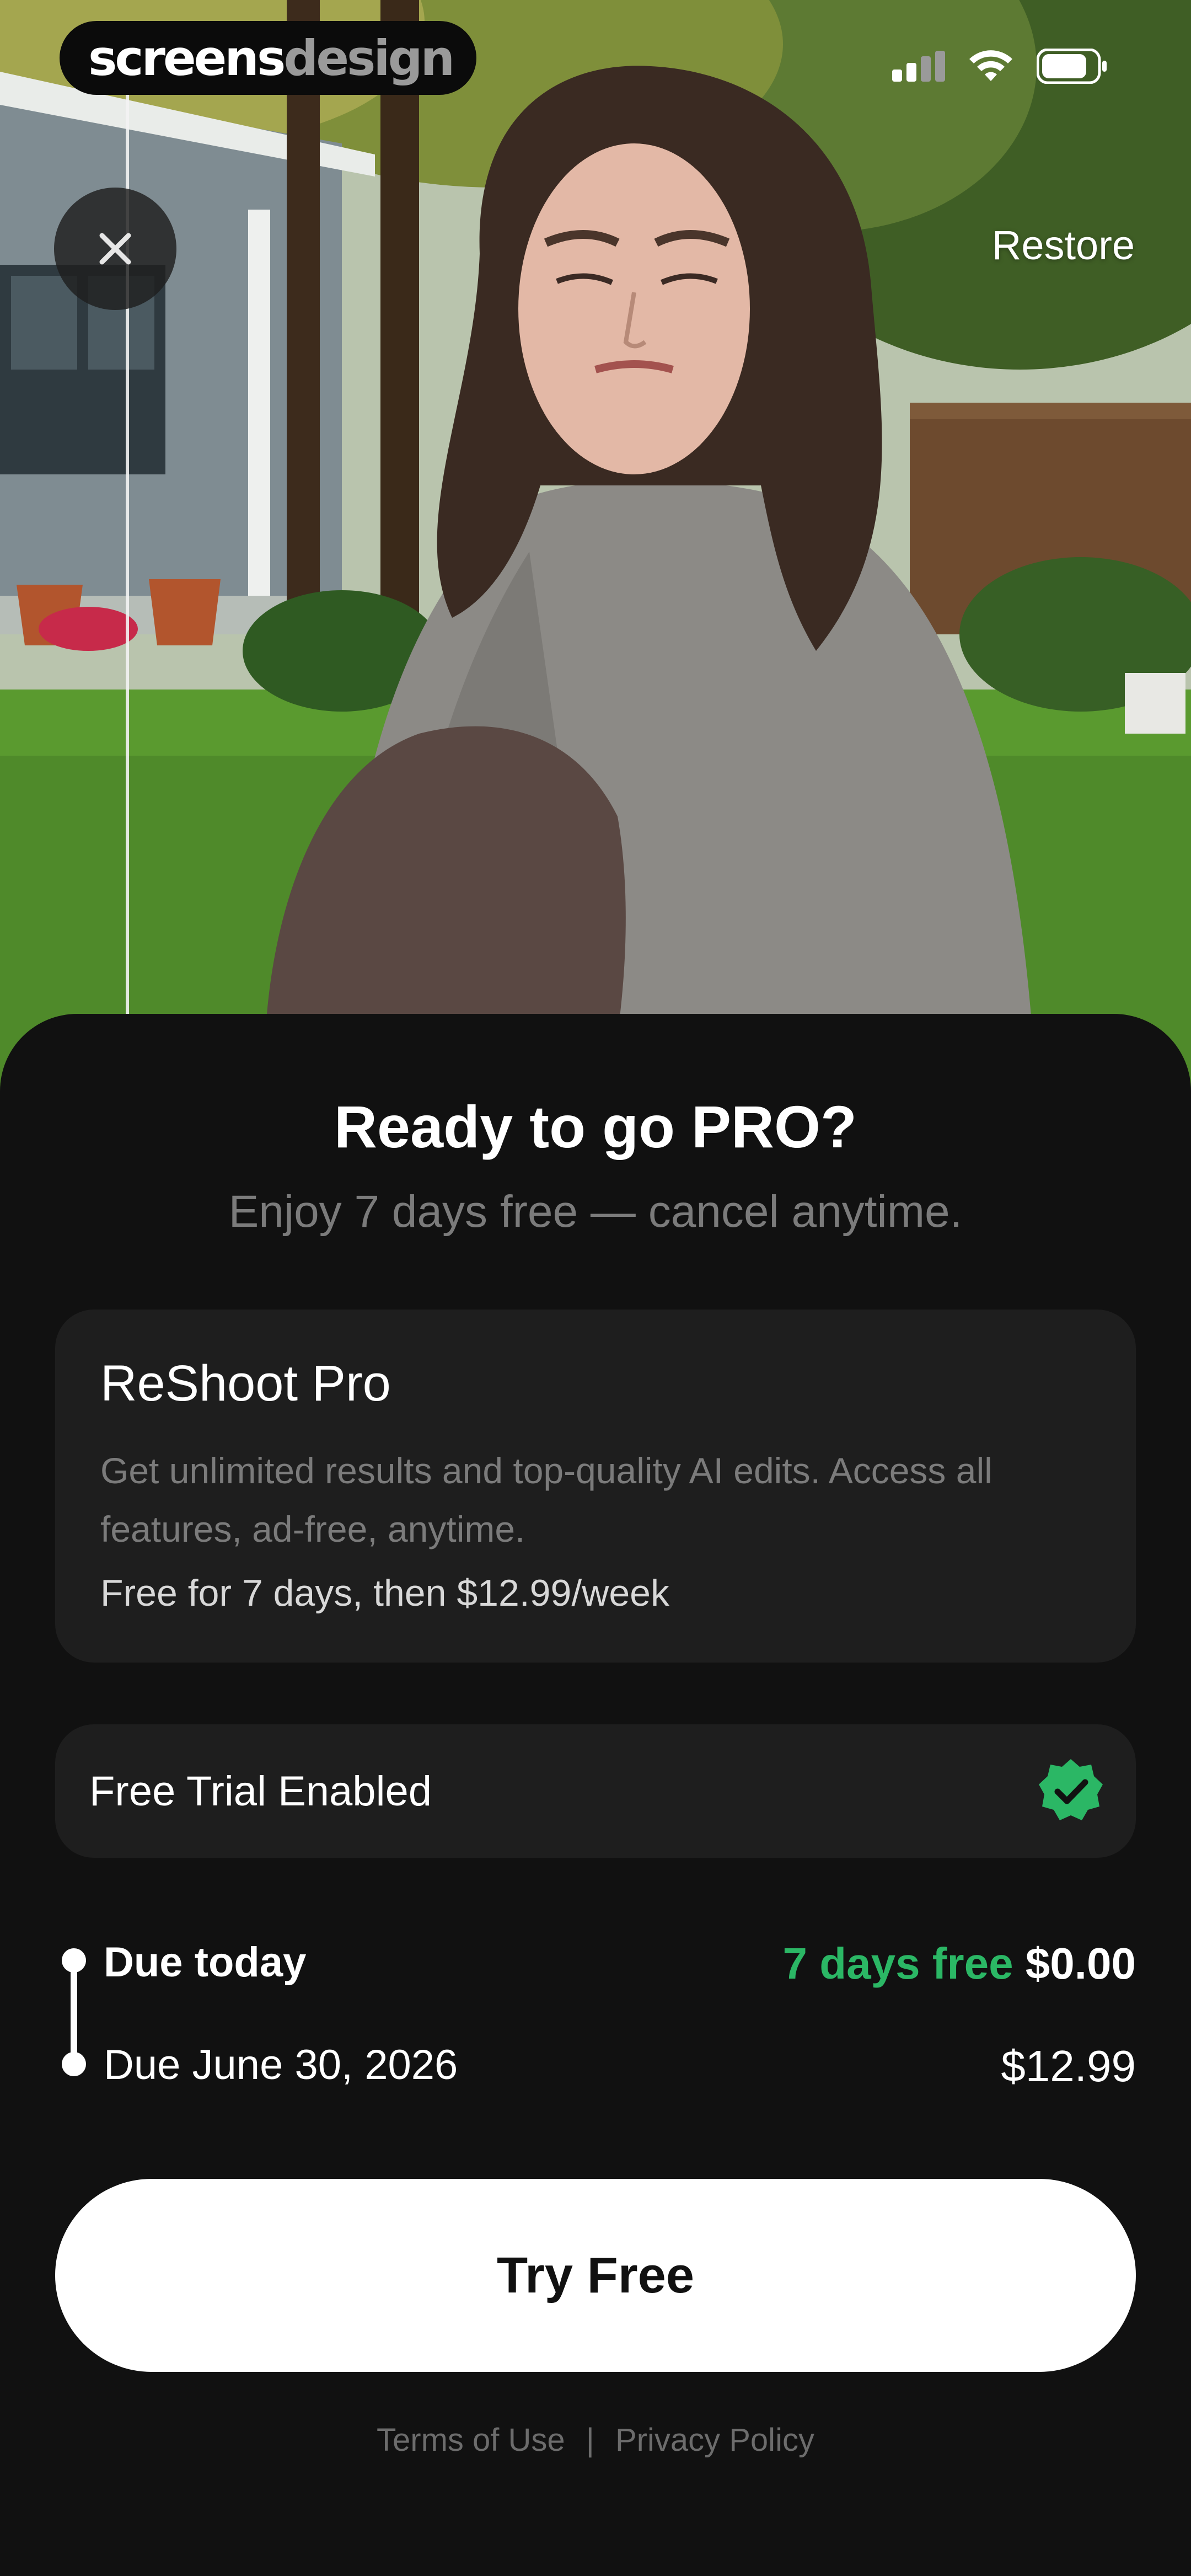 The width and height of the screenshot is (1191, 2576). Describe the element at coordinates (898, 1963) in the screenshot. I see `due-today-promo: 7 days free` at that location.